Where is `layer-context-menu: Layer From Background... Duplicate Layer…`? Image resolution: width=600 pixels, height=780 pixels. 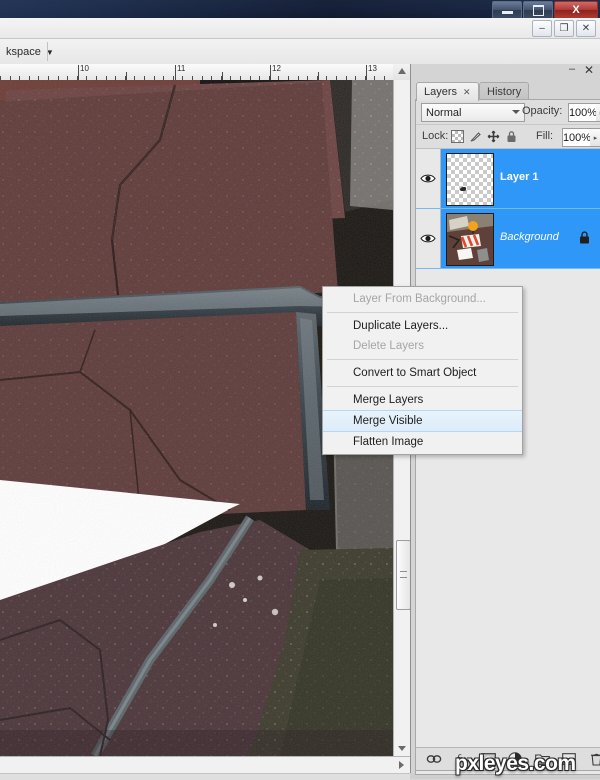
layer-context-menu: Layer From Background... Duplicate Layer… is located at coordinates (422, 370).